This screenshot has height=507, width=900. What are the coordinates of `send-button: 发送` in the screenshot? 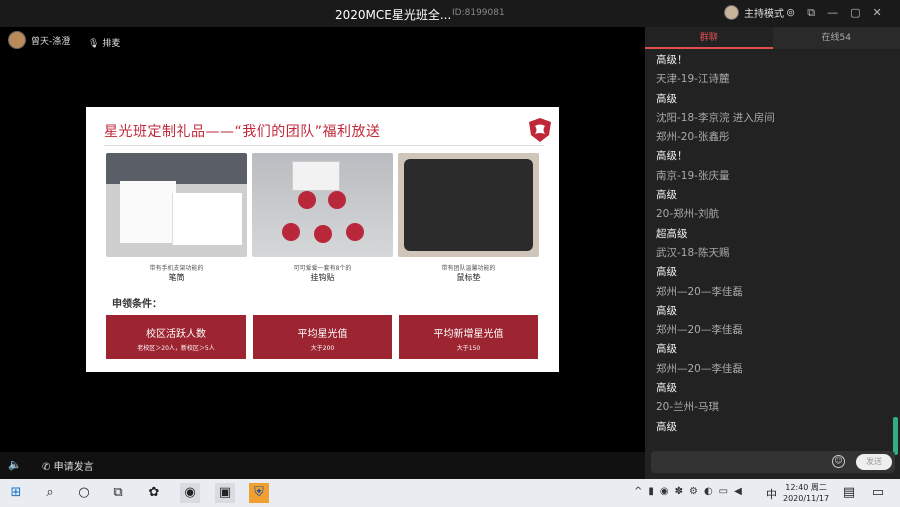 It's located at (874, 462).